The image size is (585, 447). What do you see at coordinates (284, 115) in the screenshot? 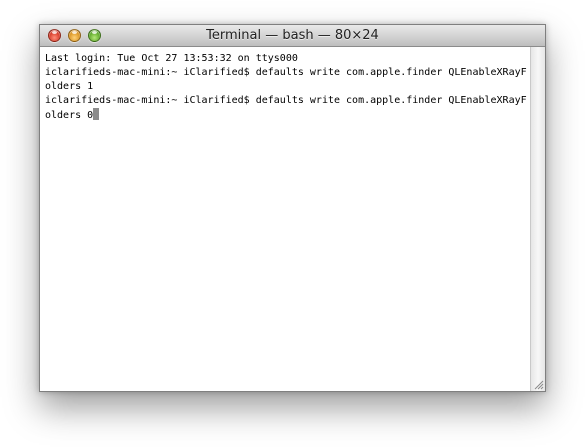
I see `terminal-line-current: olders 0` at bounding box center [284, 115].